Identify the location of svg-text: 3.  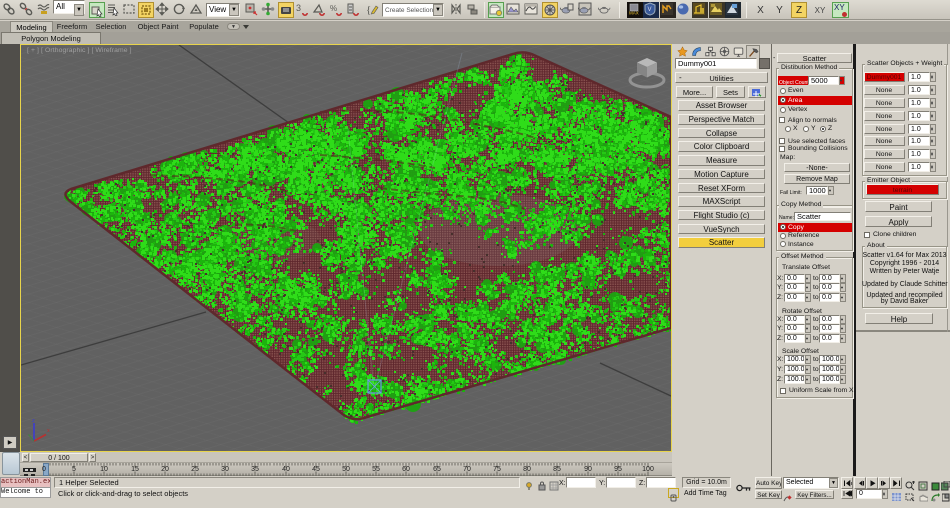
(298, 8).